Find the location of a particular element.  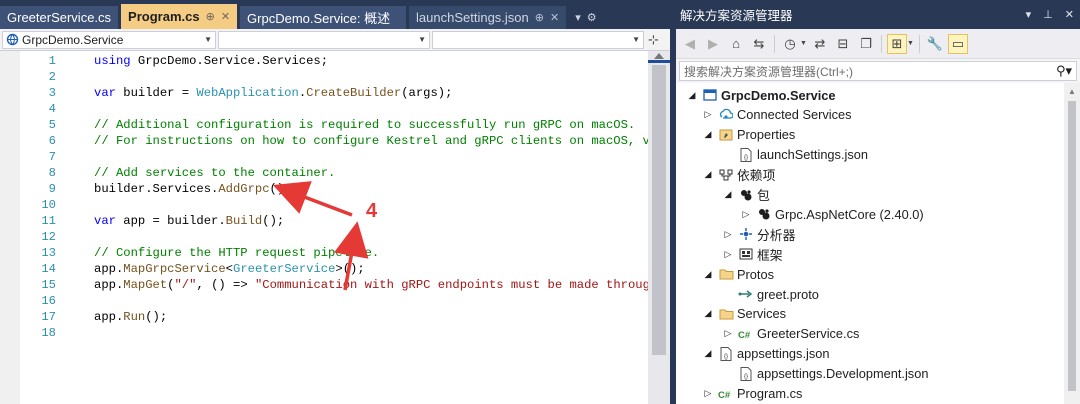

code-line: 10 is located at coordinates (324, 205).